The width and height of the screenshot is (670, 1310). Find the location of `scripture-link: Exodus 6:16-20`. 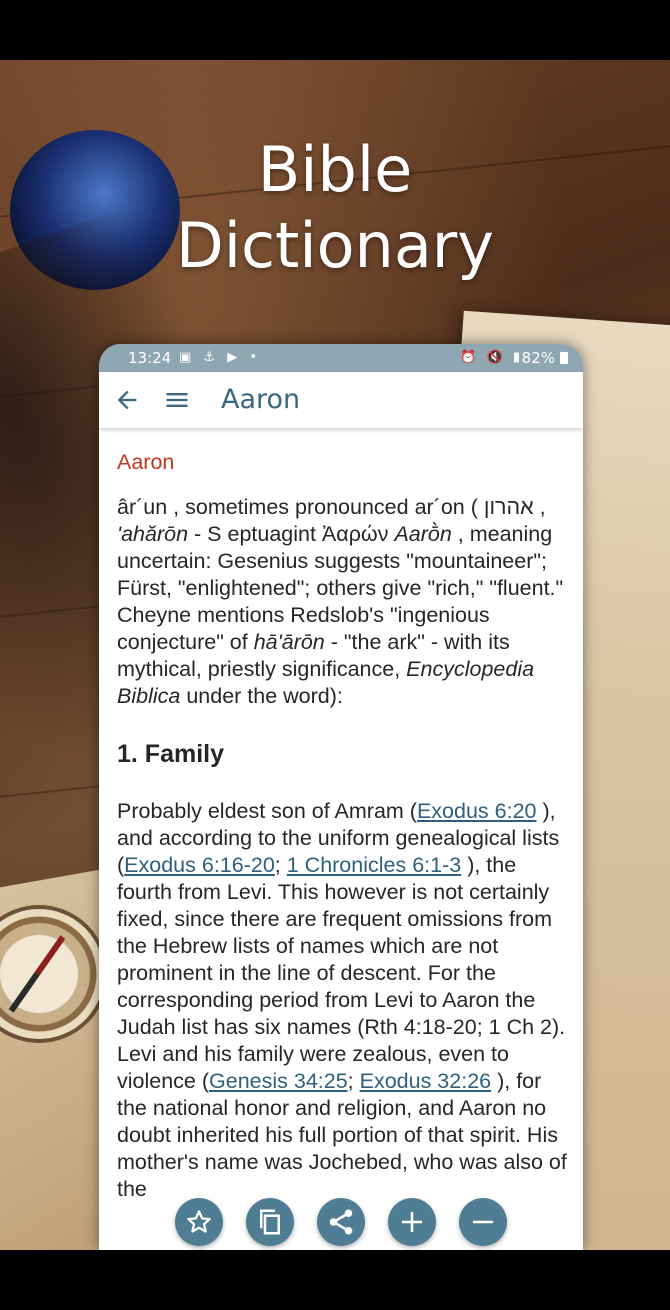

scripture-link: Exodus 6:16-20 is located at coordinates (199, 865).